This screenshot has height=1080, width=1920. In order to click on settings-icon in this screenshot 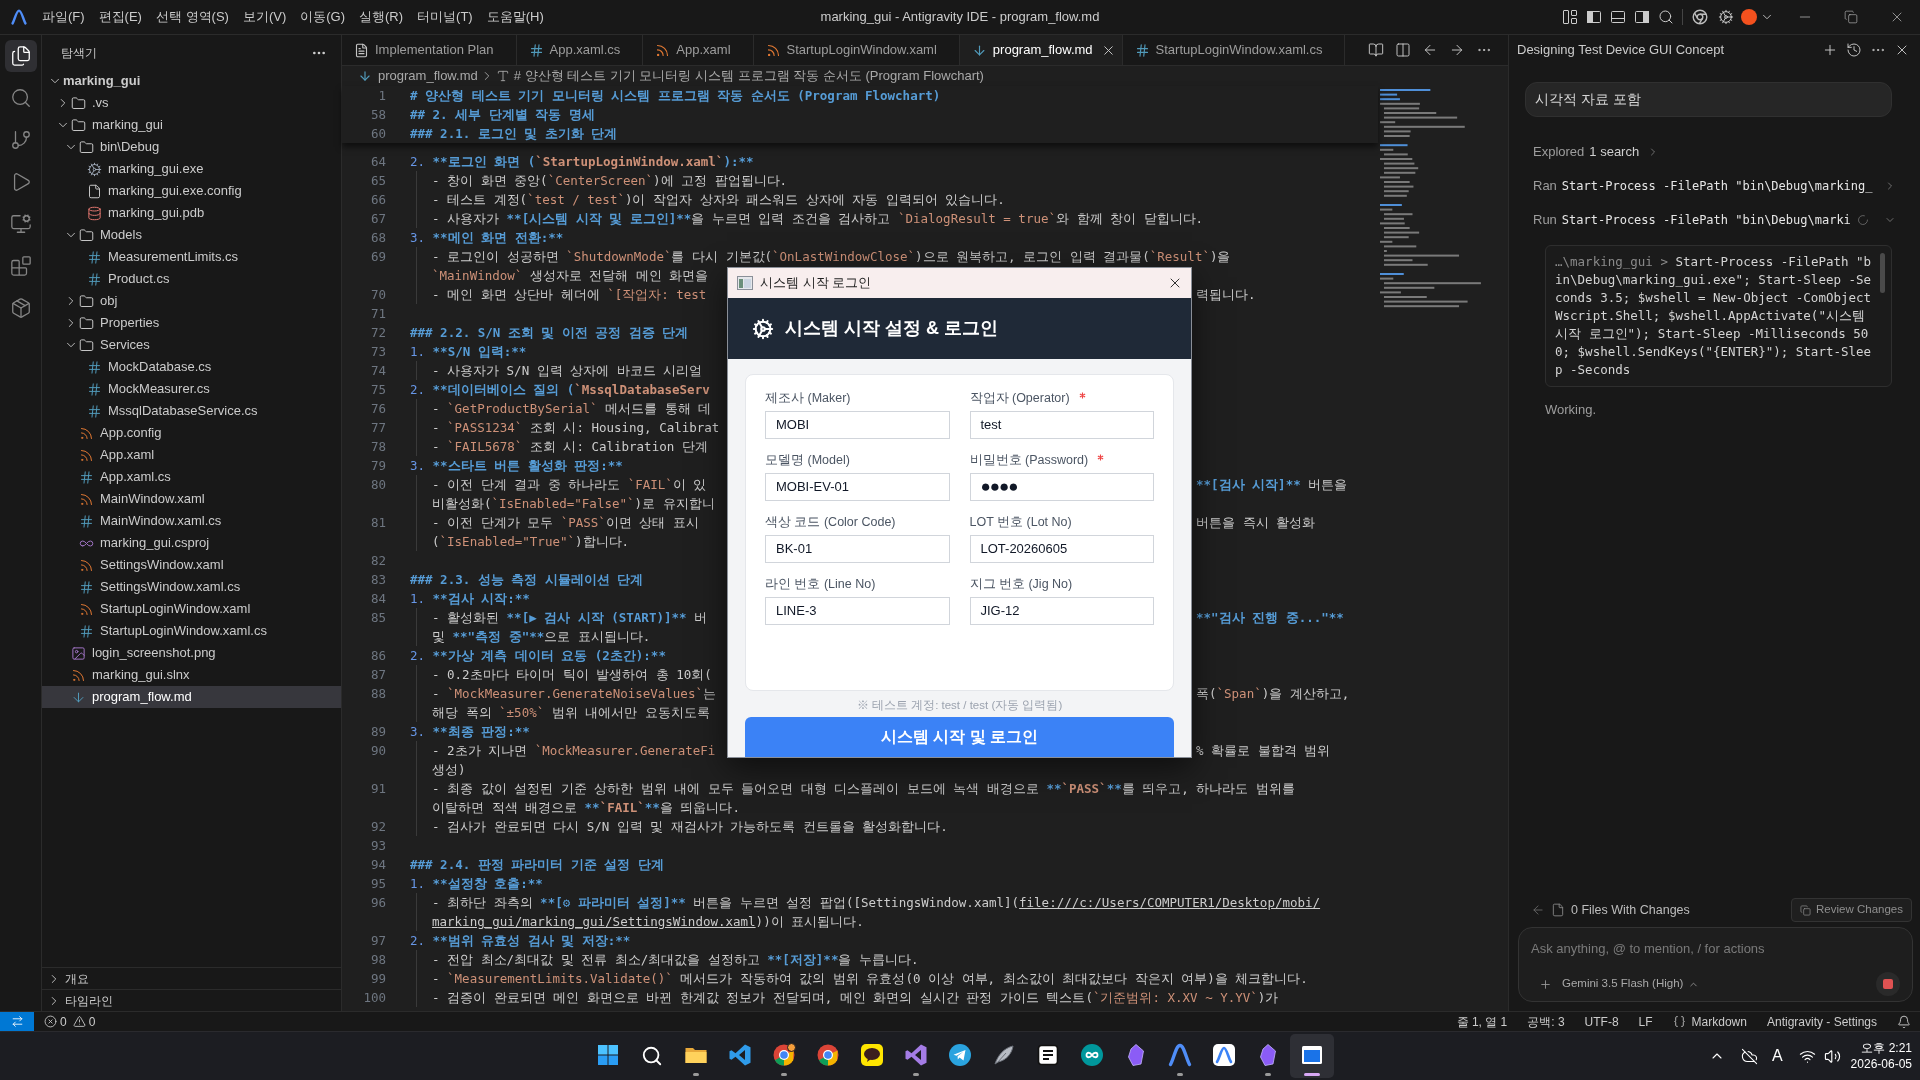, I will do `click(1726, 17)`.